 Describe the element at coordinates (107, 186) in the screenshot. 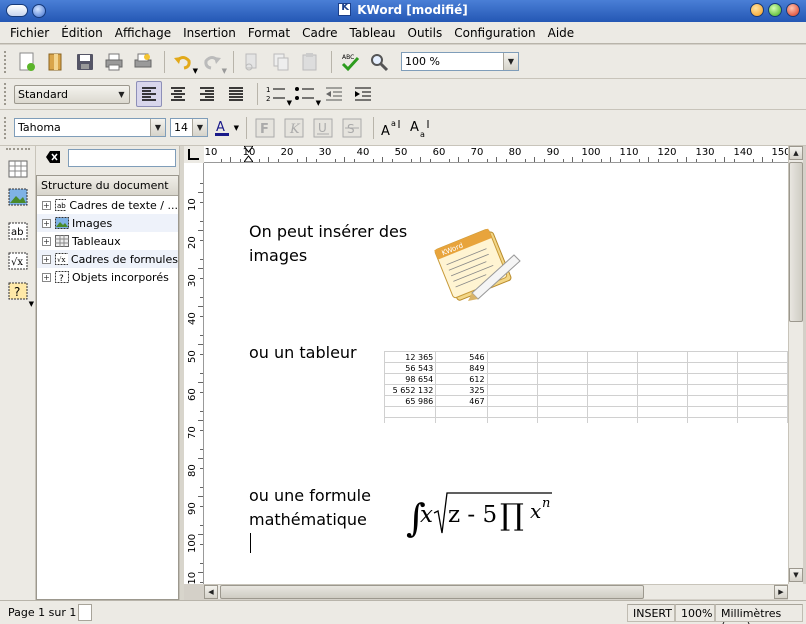

I see `tree-header: Structure du document` at that location.